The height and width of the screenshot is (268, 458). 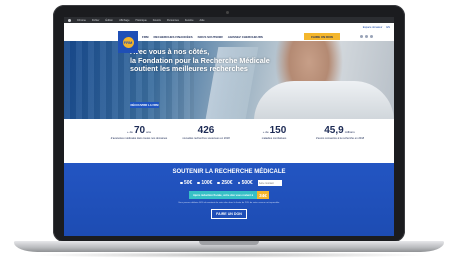 I want to click on menubar-item: Affichage, so click(x=124, y=20).